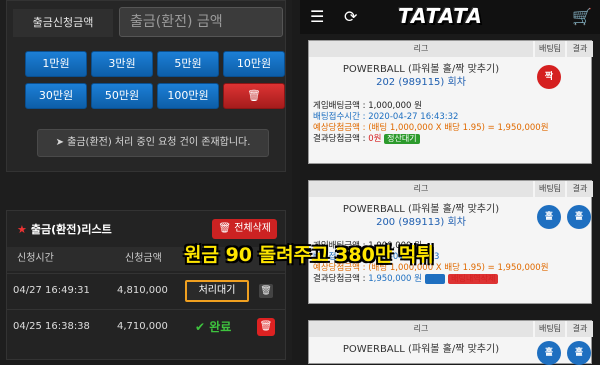 The width and height of the screenshot is (600, 365). I want to click on quick-50k-button: 5만원, so click(188, 64).